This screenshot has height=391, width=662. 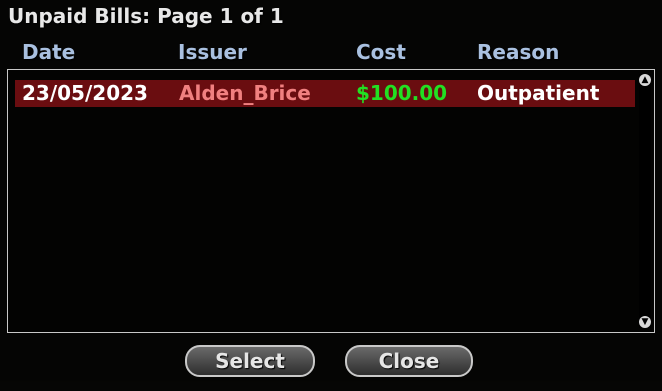 I want to click on dialog-title: Unpaid Bills: Page 1 of 1, so click(x=146, y=16).